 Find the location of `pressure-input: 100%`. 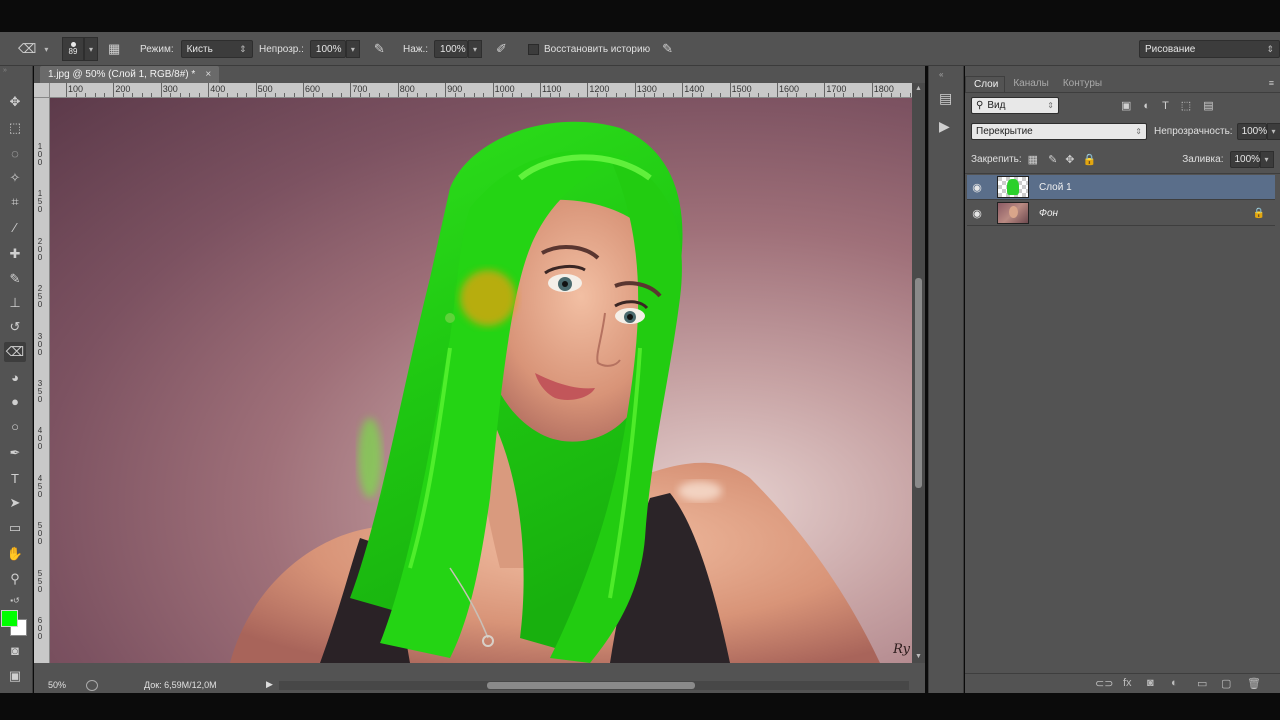

pressure-input: 100% is located at coordinates (451, 49).